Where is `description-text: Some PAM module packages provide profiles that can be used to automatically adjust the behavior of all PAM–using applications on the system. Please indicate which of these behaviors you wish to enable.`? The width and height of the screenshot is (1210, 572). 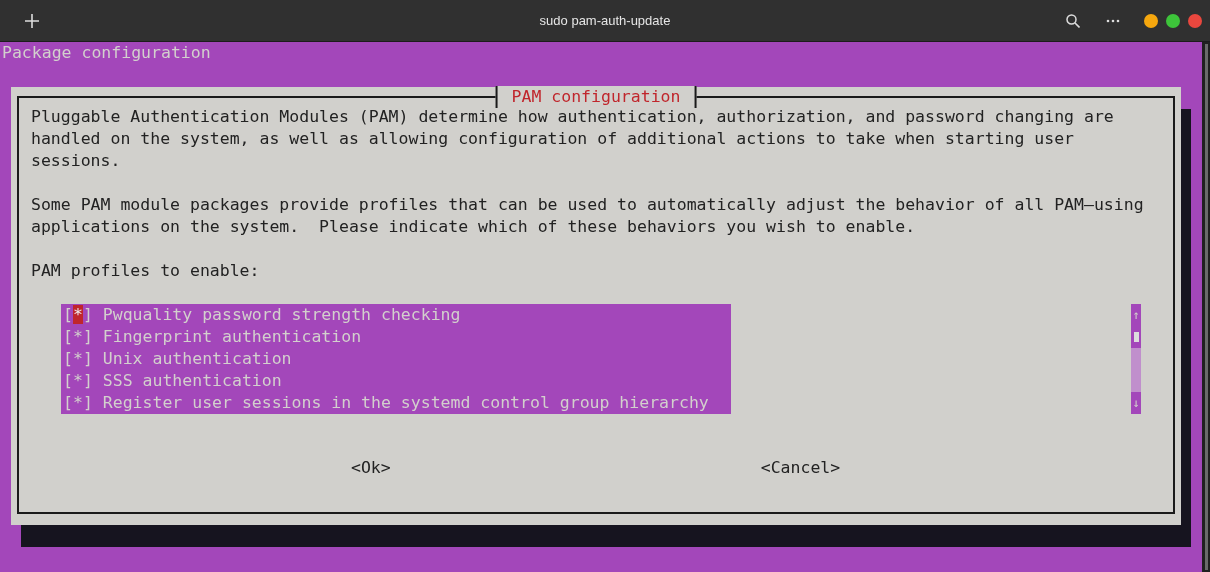 description-text: Some PAM module packages provide profiles that can be used to automatically adjust the behavior of all PAM–using applications on the system. Please indicate which of these behaviors you wish to enable. is located at coordinates (588, 216).